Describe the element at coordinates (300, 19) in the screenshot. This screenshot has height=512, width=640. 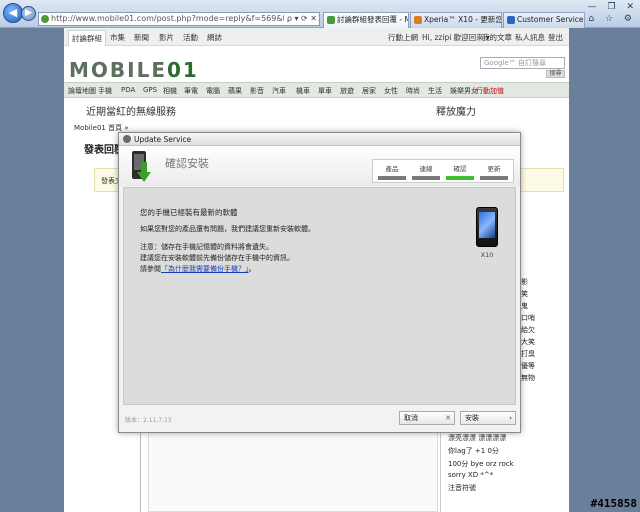
I see `address-controls: ρ ▾ ⟳ ✕` at that location.